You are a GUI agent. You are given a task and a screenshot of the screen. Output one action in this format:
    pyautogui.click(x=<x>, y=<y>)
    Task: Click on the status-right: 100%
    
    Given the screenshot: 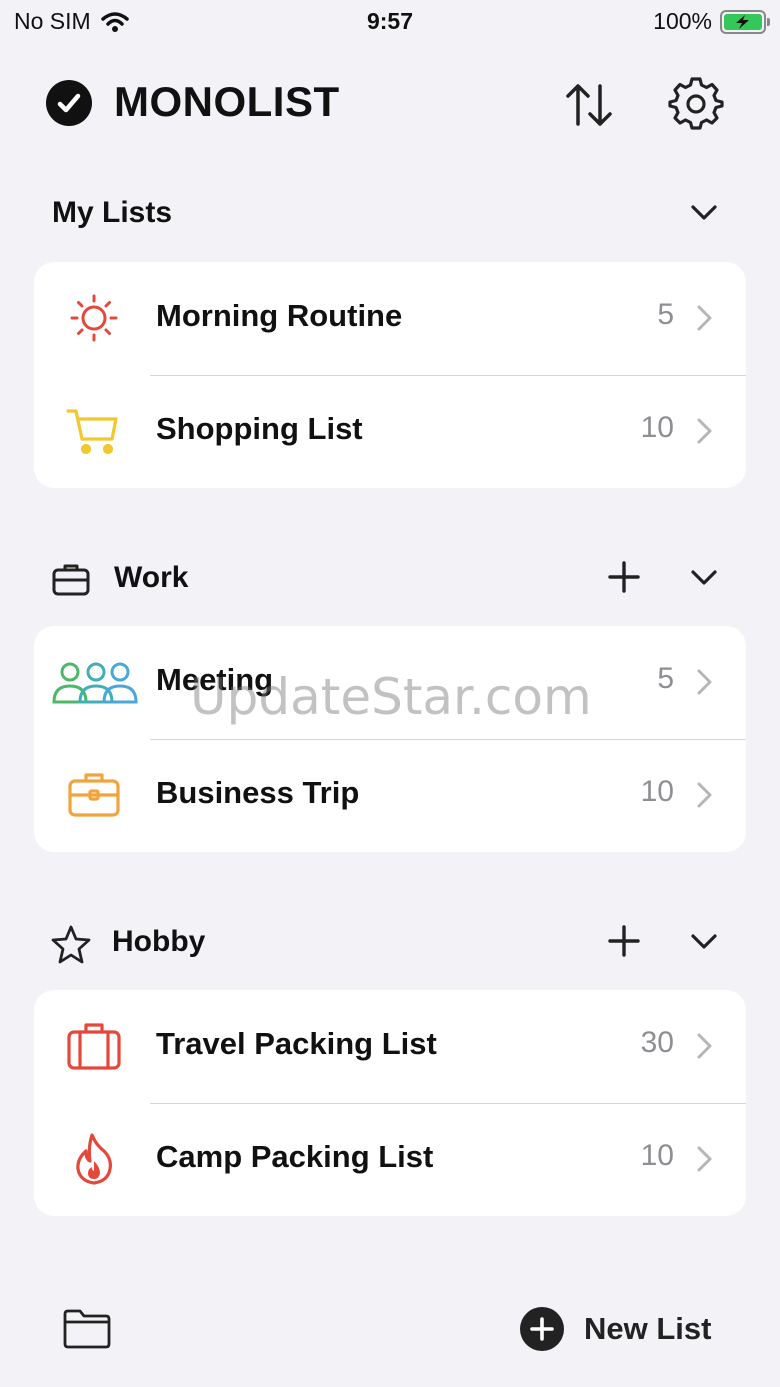 What is the action you would take?
    pyautogui.click(x=711, y=21)
    